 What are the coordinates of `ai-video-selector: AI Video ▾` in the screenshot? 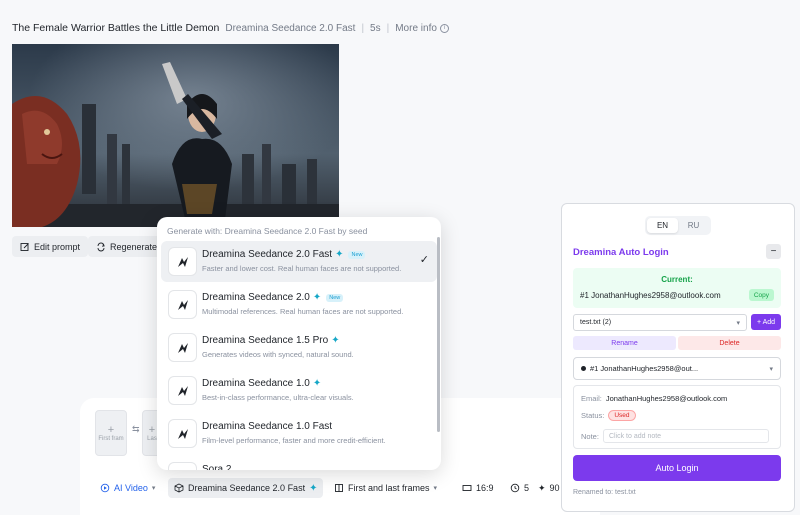 It's located at (127, 488).